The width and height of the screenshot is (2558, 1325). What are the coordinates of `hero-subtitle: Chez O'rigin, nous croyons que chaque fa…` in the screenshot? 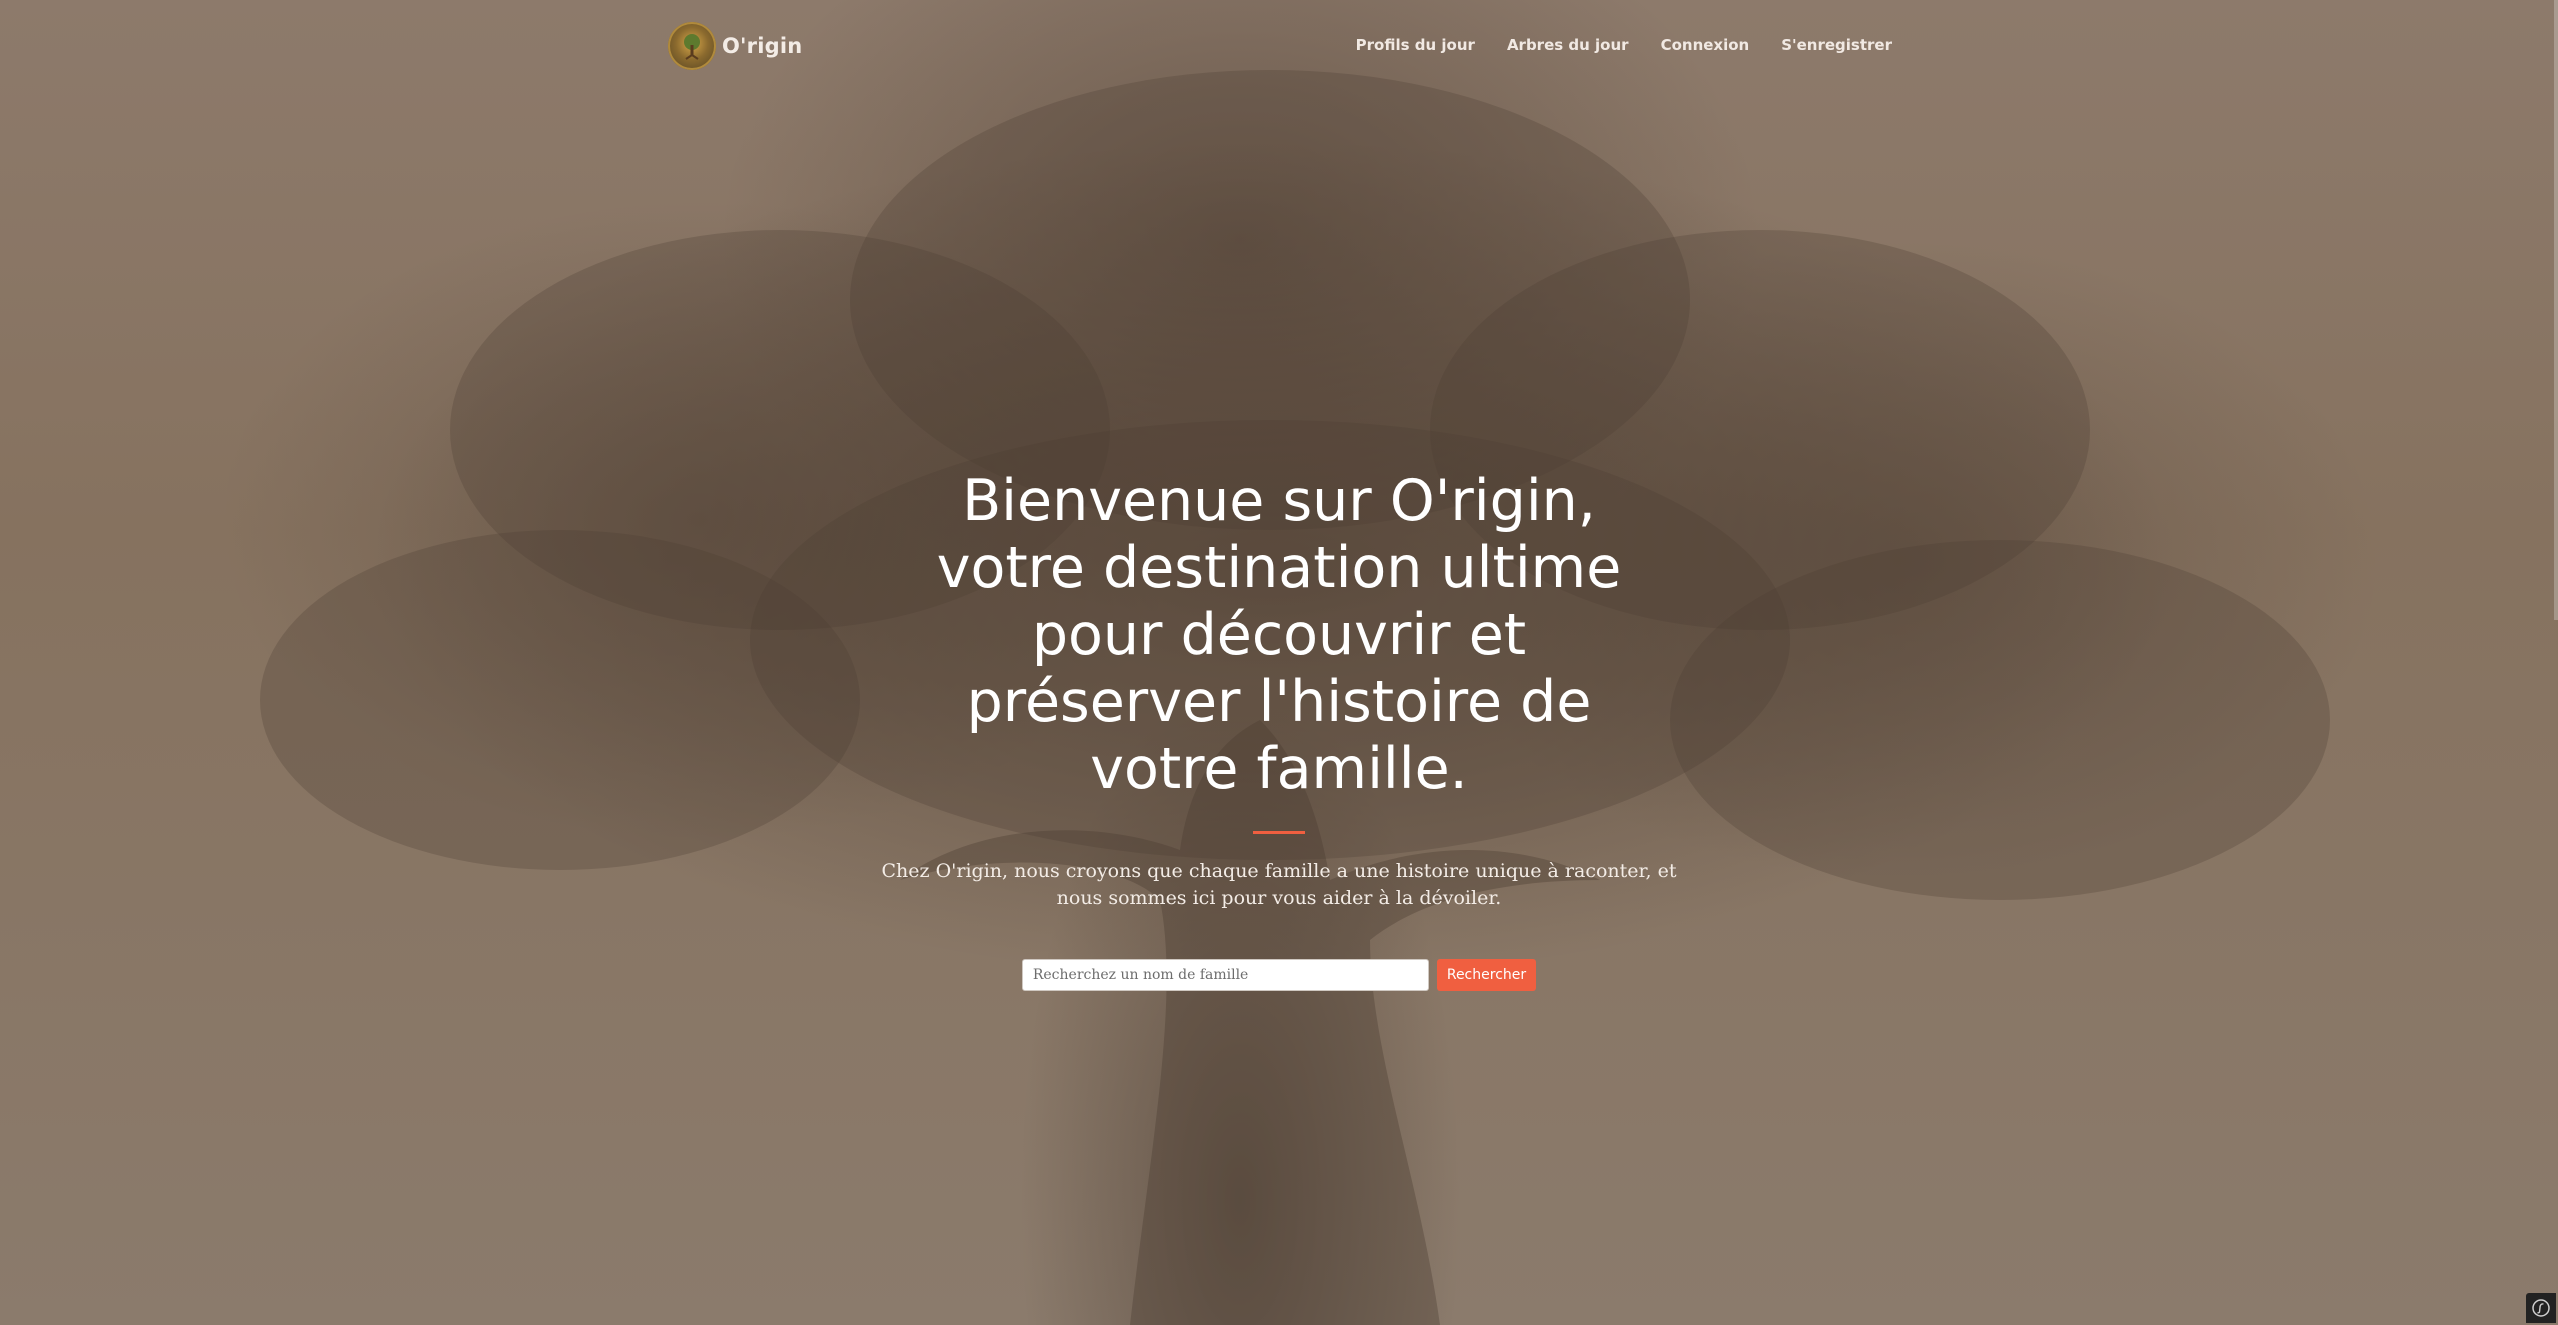 It's located at (1279, 884).